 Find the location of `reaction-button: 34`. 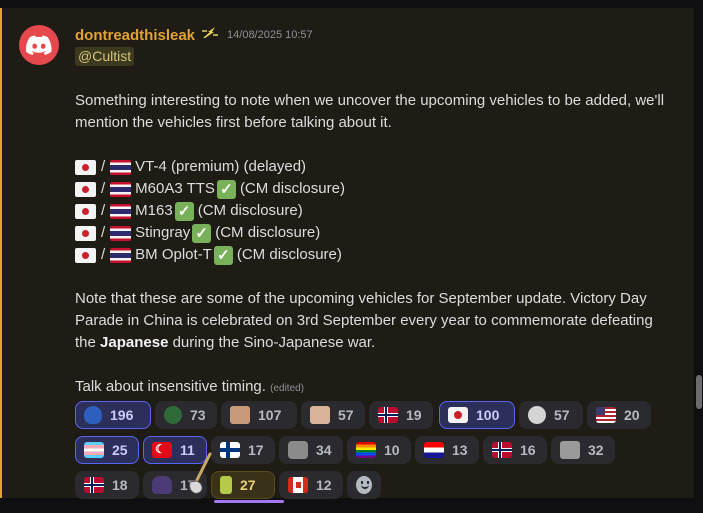

reaction-button: 34 is located at coordinates (311, 450).